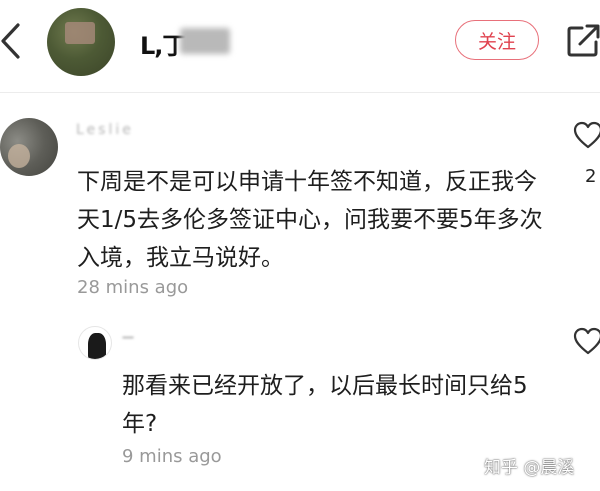 Image resolution: width=600 pixels, height=491 pixels. What do you see at coordinates (497, 40) in the screenshot?
I see `follow-button: 关注` at bounding box center [497, 40].